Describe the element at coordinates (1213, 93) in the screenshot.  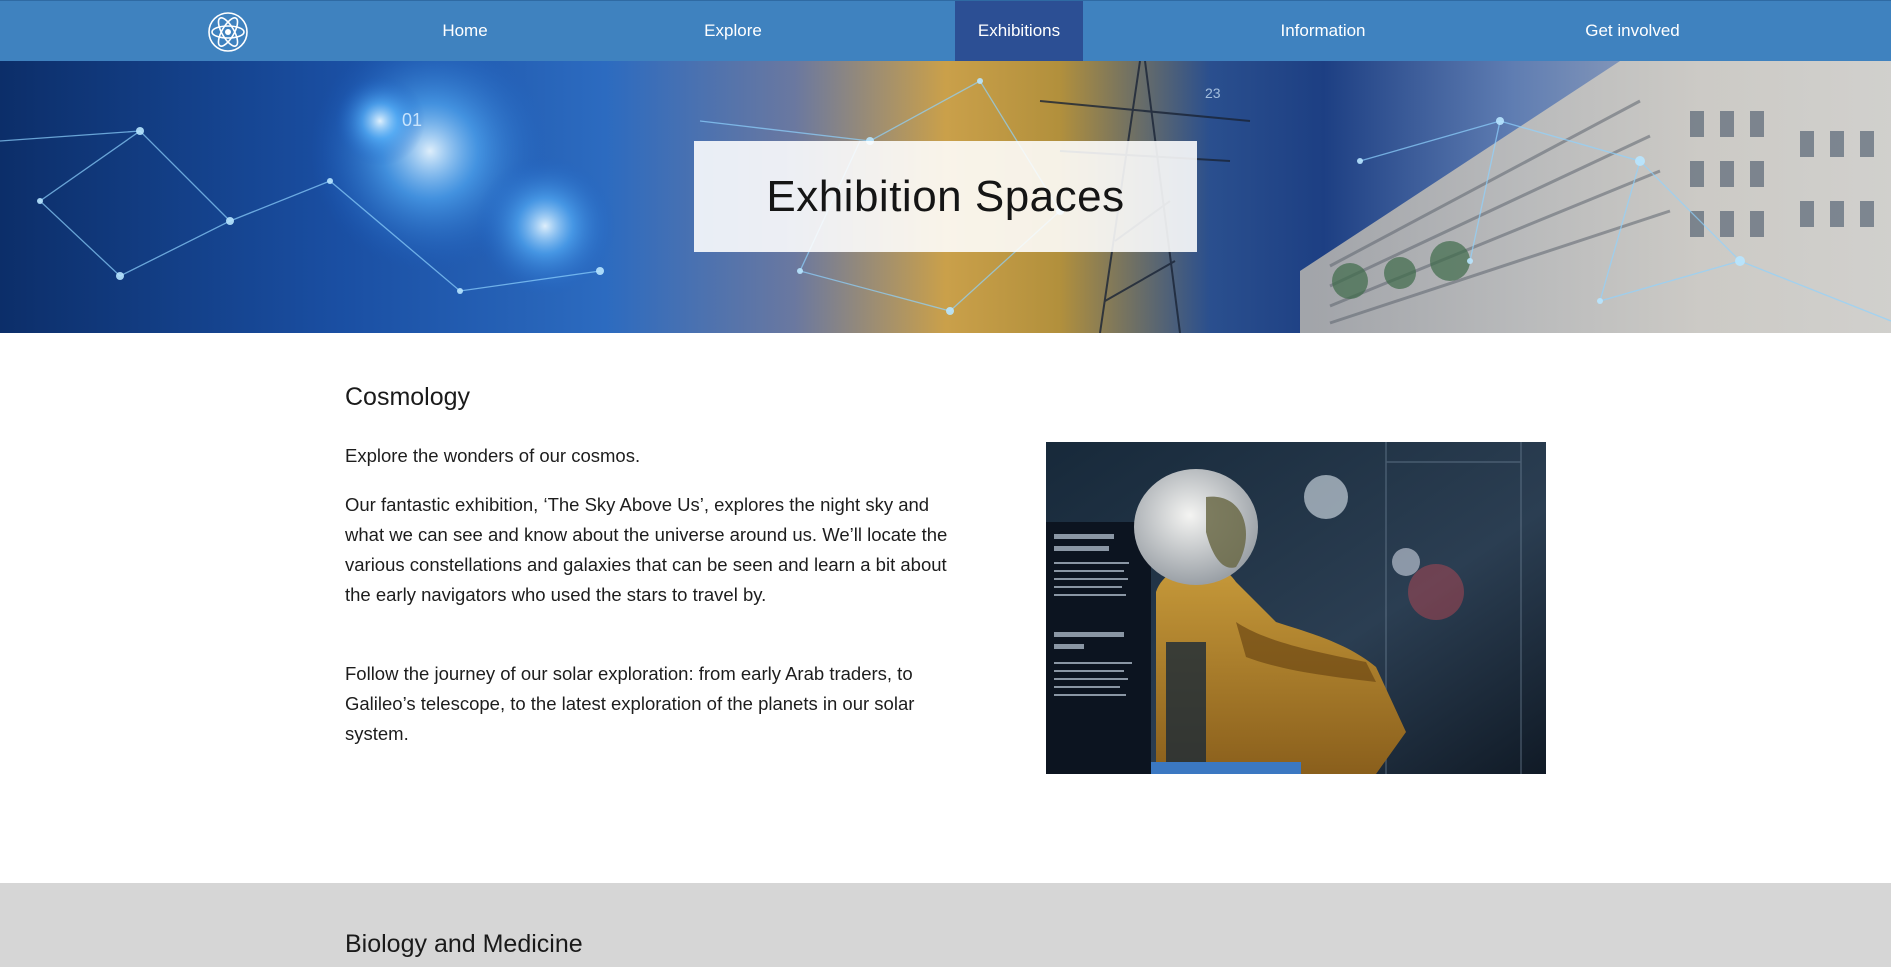
I see `hero-number-23: 23` at that location.